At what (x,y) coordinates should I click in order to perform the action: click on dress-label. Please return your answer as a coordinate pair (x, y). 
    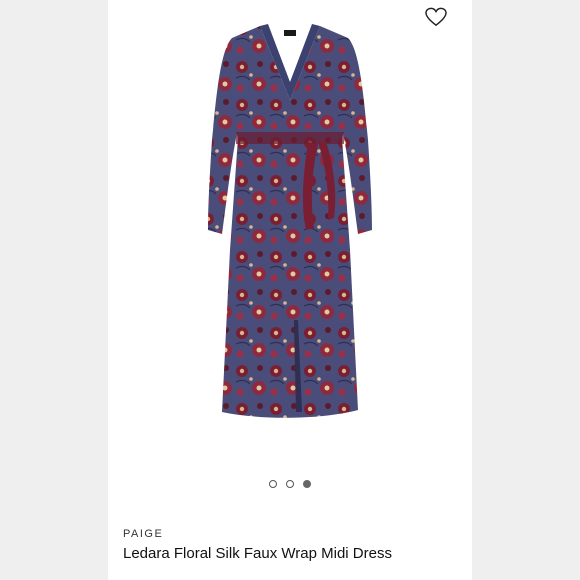
    Looking at the image, I should click on (290, 33).